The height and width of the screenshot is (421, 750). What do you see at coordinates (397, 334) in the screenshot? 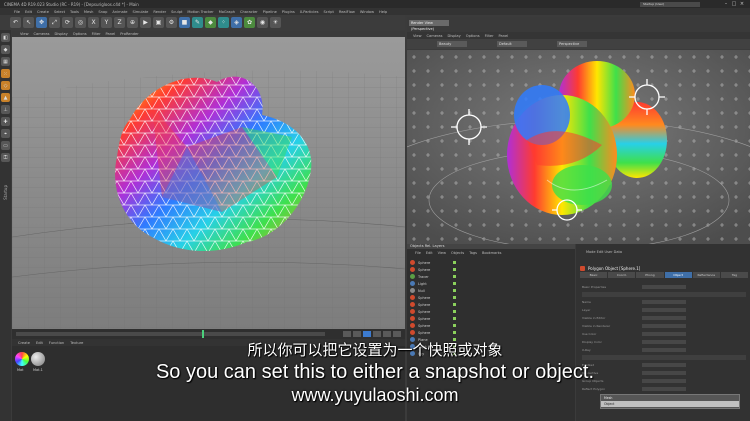
I see `record-button` at bounding box center [397, 334].